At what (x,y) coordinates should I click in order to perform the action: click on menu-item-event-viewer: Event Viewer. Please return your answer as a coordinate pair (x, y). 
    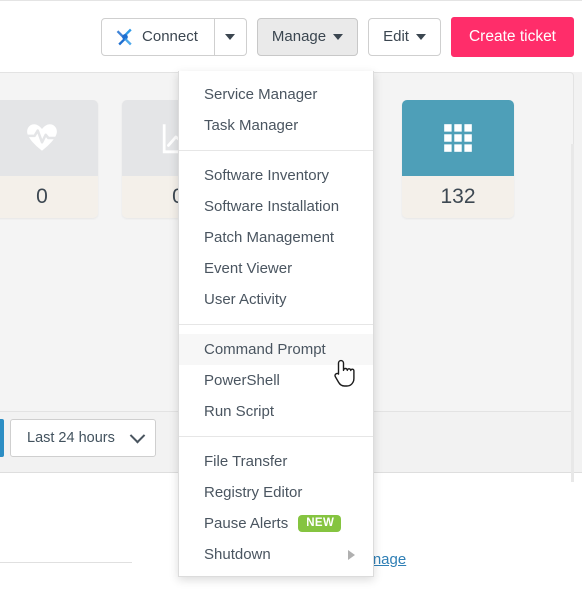
    Looking at the image, I should click on (276, 268).